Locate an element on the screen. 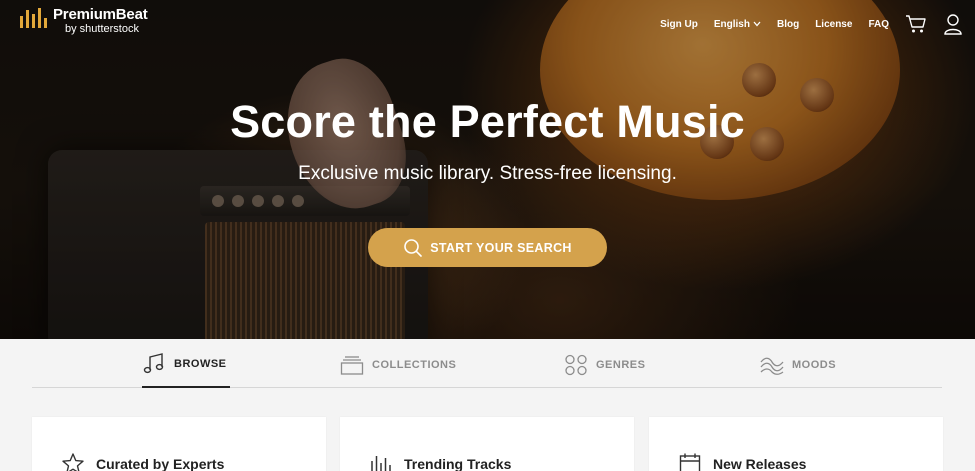  cart-button is located at coordinates (916, 24).